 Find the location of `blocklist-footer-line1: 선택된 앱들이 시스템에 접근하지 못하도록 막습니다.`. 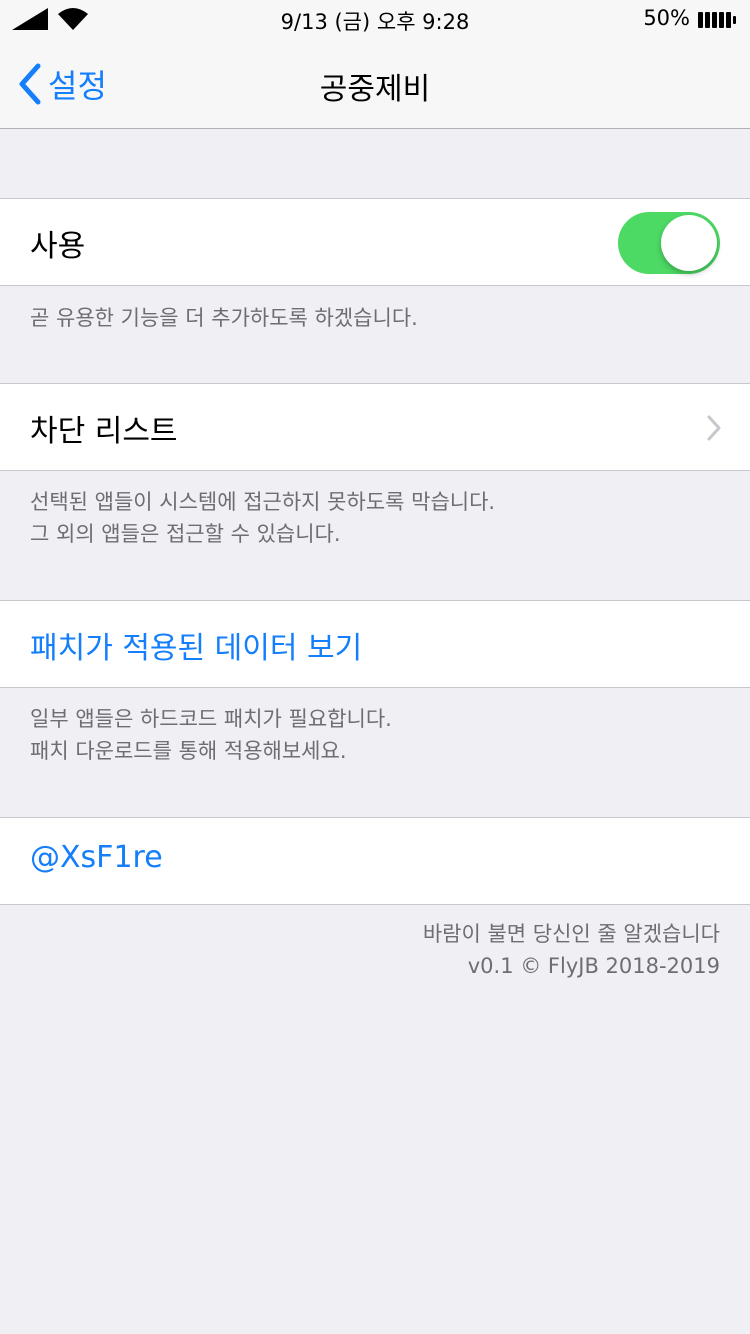

blocklist-footer-line1: 선택된 앱들이 시스템에 접근하지 못하도록 막습니다. is located at coordinates (263, 502).